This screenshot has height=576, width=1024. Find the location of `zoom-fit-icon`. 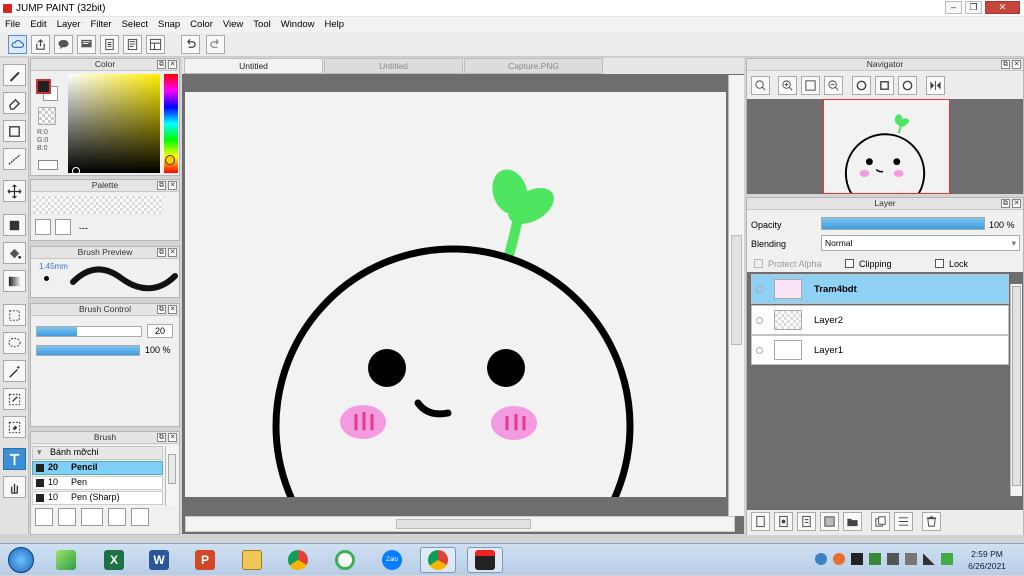

zoom-fit-icon is located at coordinates (760, 85).